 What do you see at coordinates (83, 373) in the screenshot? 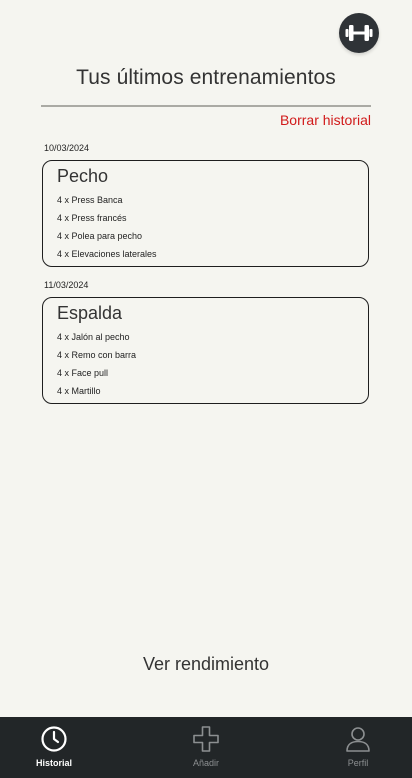
I see `exercise-item: 4 x Face pull` at bounding box center [83, 373].